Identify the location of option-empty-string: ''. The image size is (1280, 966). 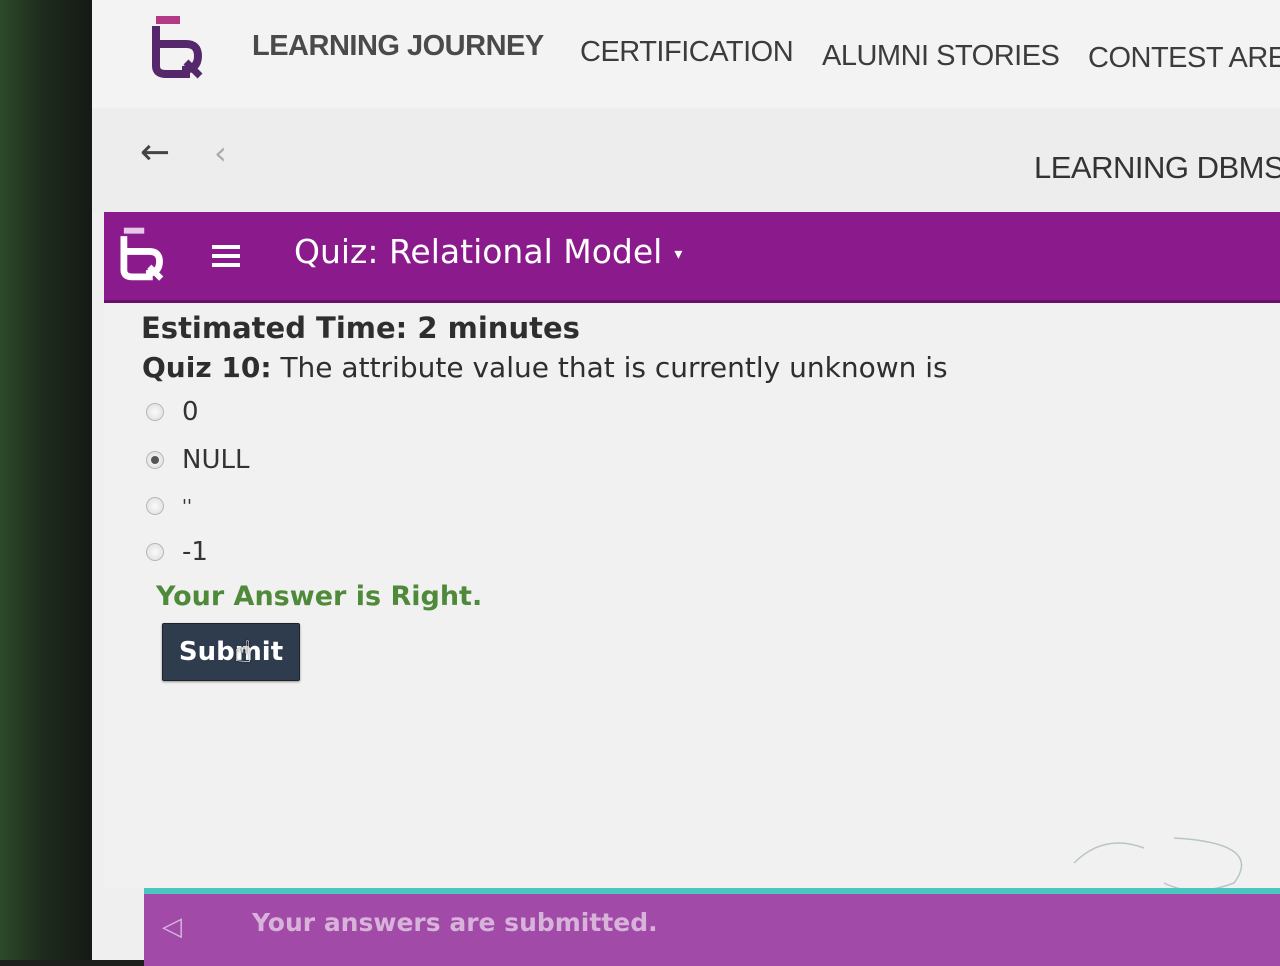
(169, 506).